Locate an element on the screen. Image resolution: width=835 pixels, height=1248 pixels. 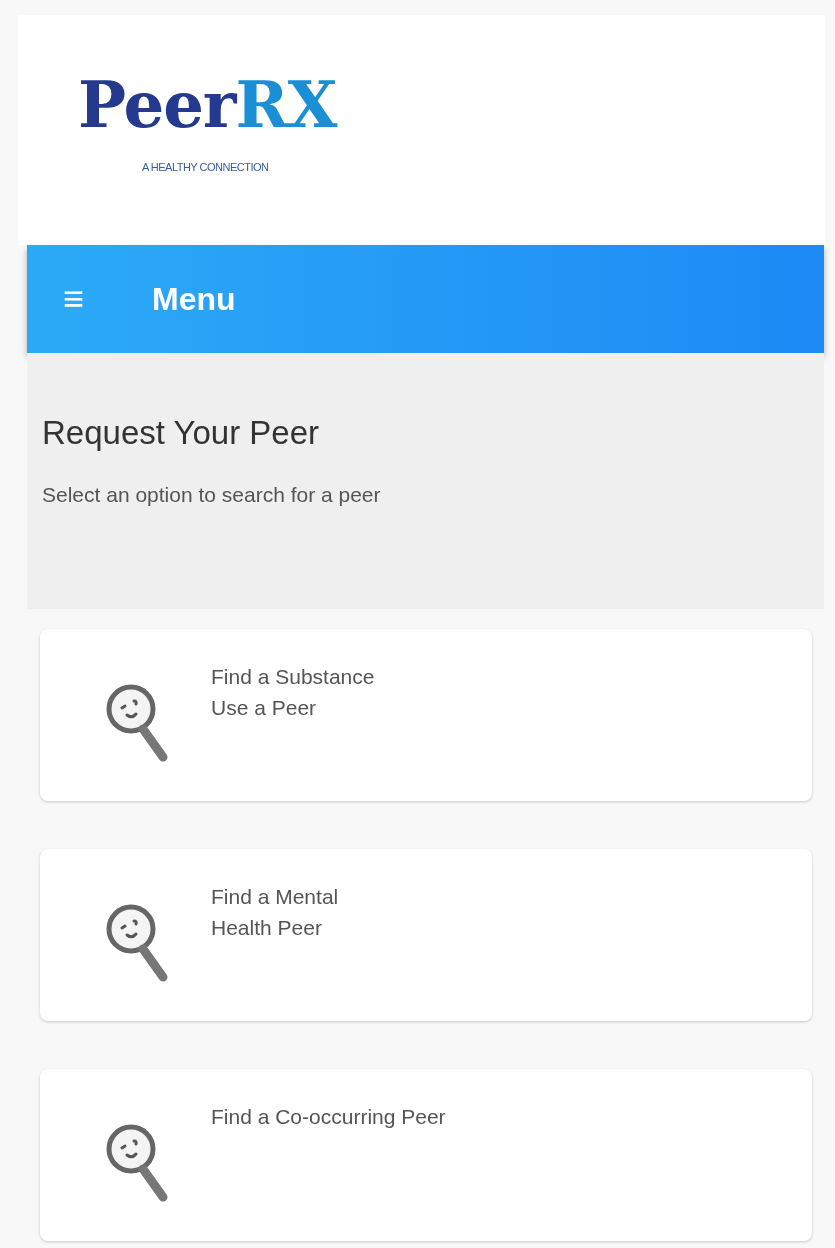
logo-tagline: A HEALTHY CONNECTION is located at coordinates (205, 167).